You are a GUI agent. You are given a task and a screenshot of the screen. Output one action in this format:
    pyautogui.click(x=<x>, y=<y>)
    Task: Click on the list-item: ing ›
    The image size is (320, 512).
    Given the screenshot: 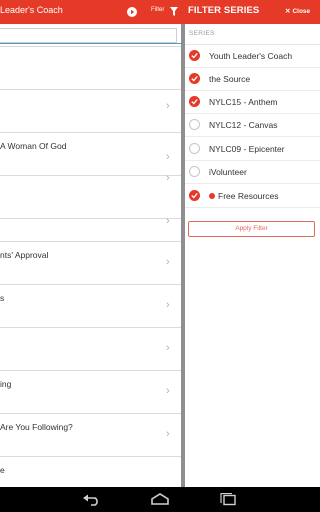 What is the action you would take?
    pyautogui.click(x=90, y=392)
    